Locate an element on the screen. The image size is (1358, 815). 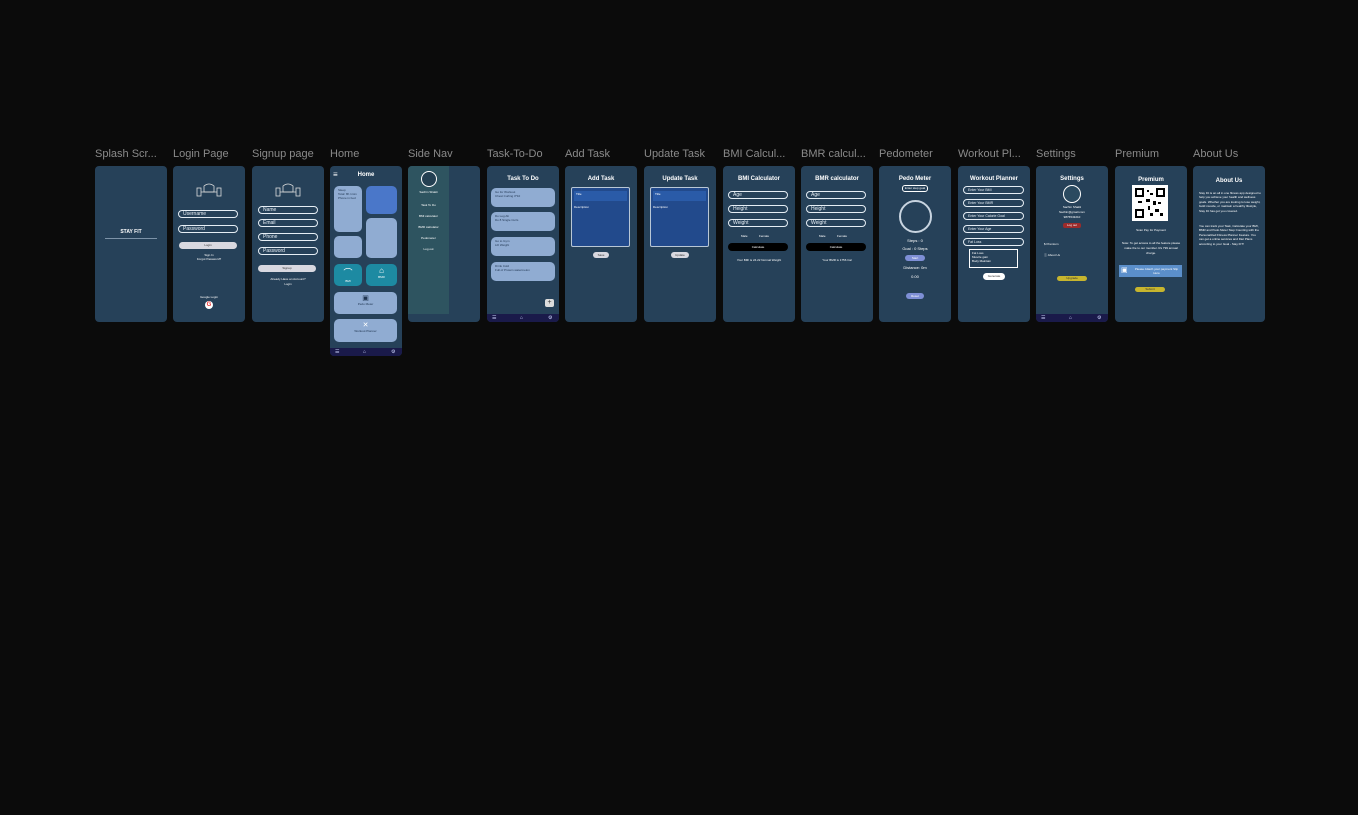
workout-card: ✕ Workout Planner is located at coordinates (365, 330).